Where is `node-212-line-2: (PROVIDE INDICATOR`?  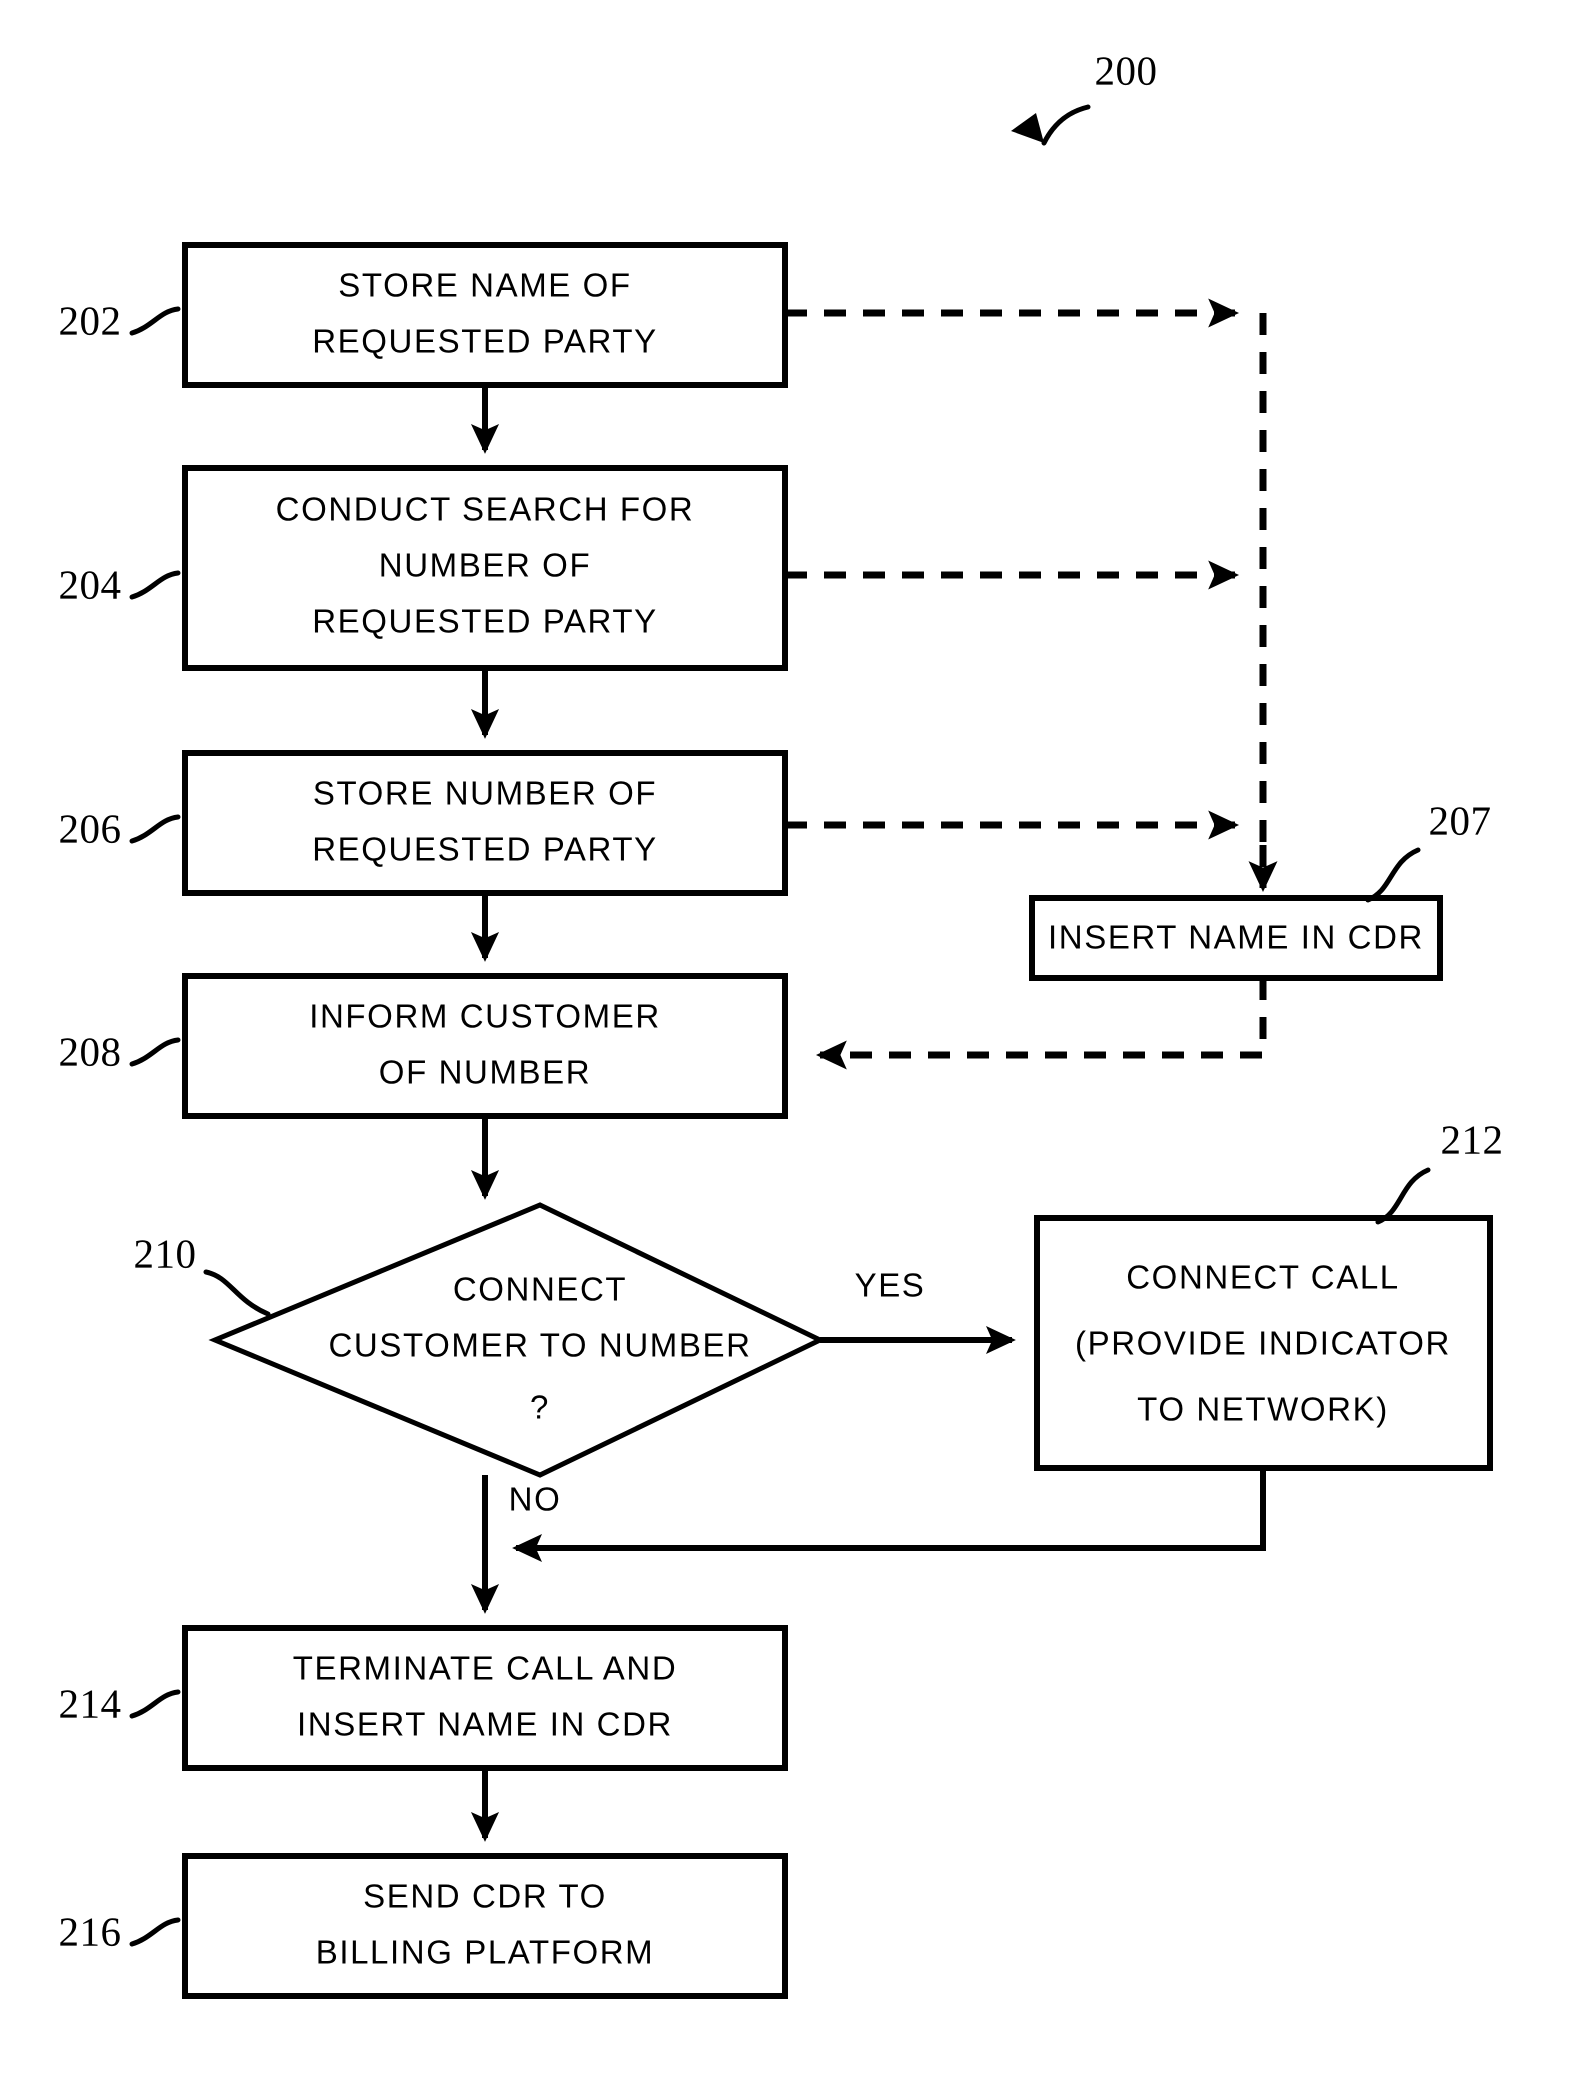
node-212-line-2: (PROVIDE INDICATOR is located at coordinates (1263, 1343).